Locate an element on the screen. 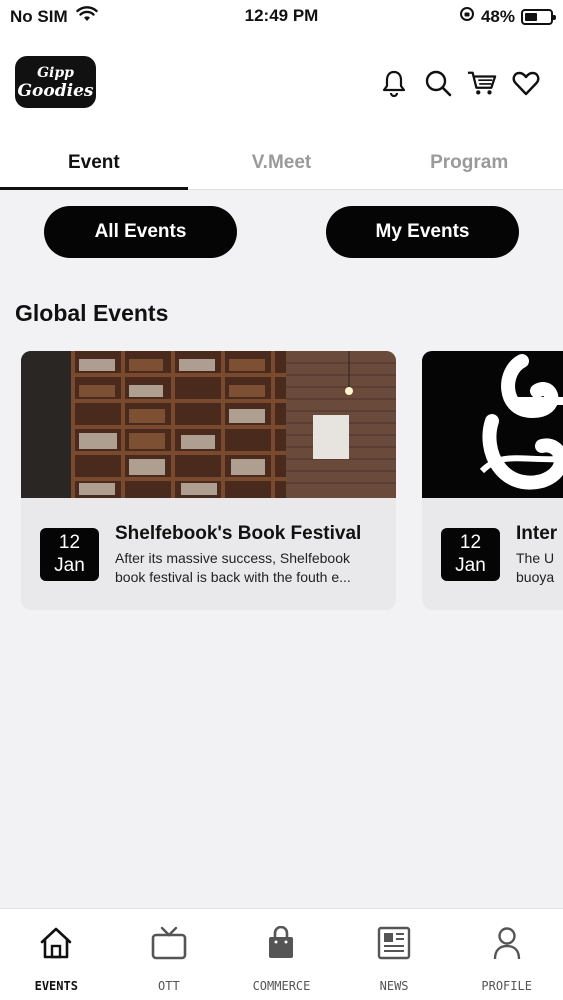  nav-profile: PROFILE is located at coordinates (506, 954).